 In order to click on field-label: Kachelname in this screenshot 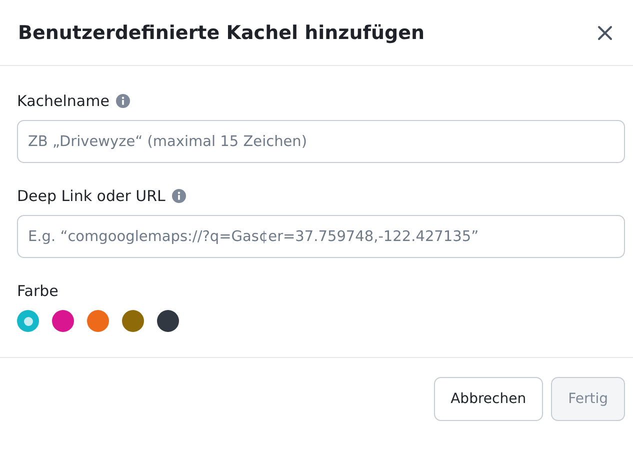, I will do `click(63, 101)`.